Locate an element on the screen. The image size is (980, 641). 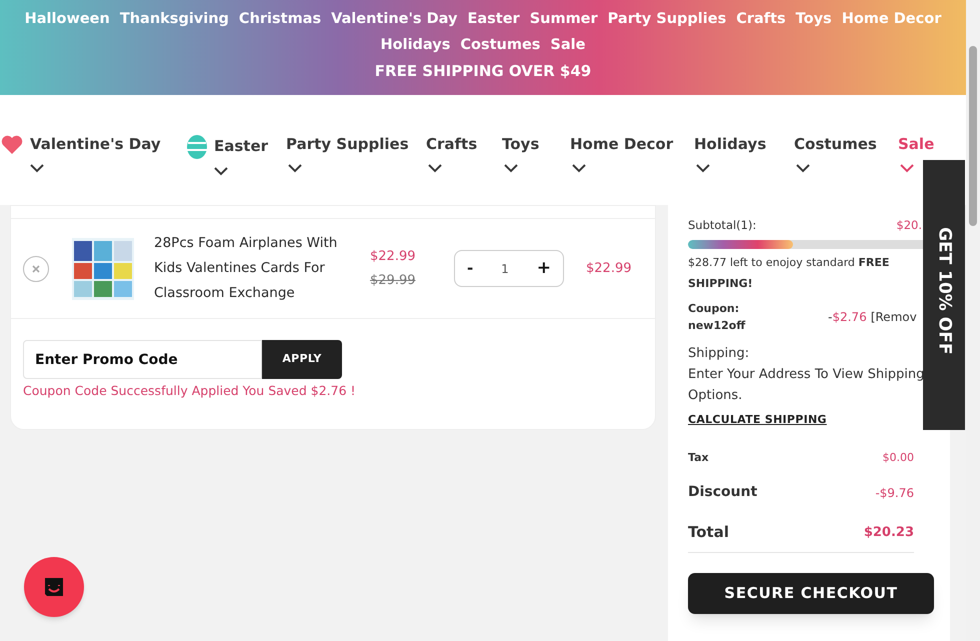
discount-label: Discount is located at coordinates (723, 492).